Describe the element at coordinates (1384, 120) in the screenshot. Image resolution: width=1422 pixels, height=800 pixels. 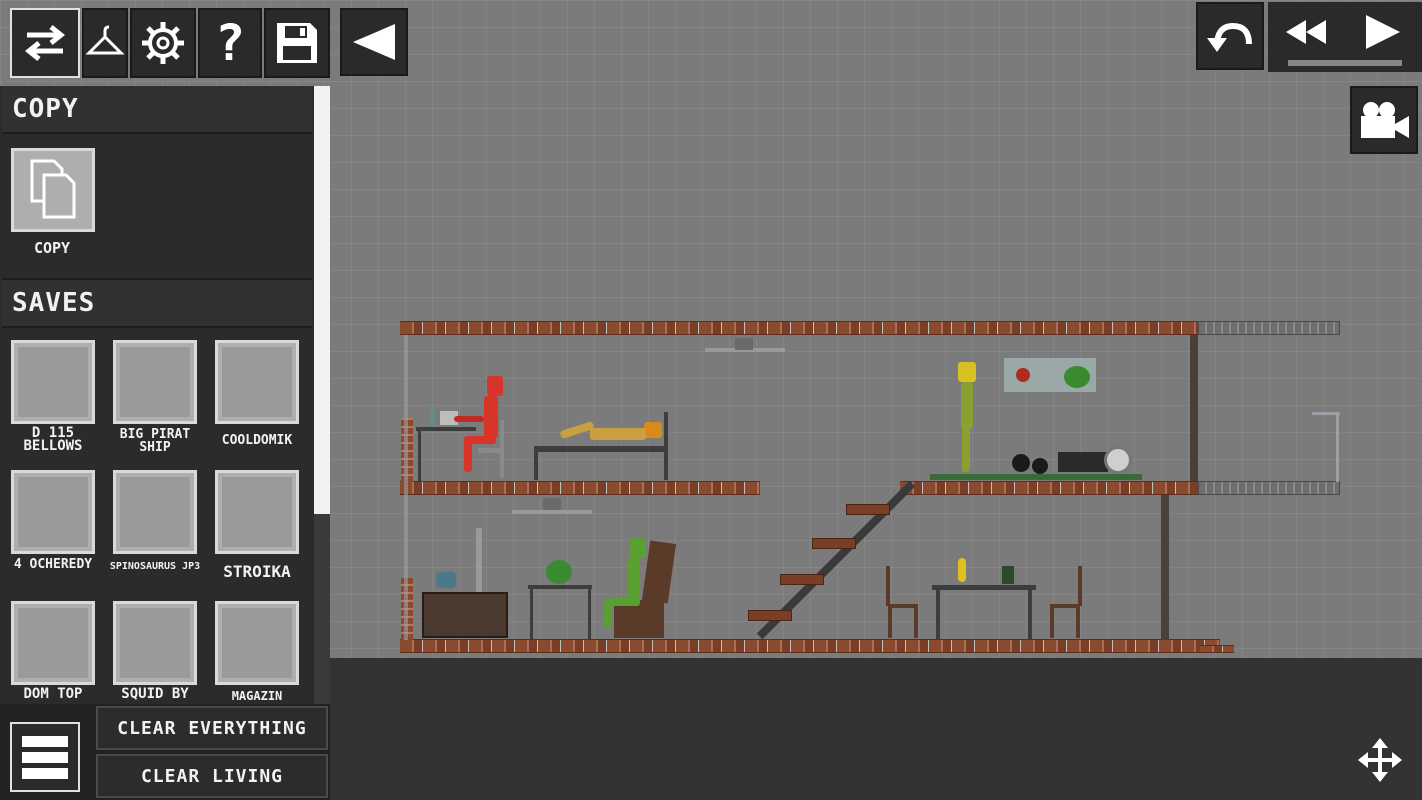
I see `camera-button` at that location.